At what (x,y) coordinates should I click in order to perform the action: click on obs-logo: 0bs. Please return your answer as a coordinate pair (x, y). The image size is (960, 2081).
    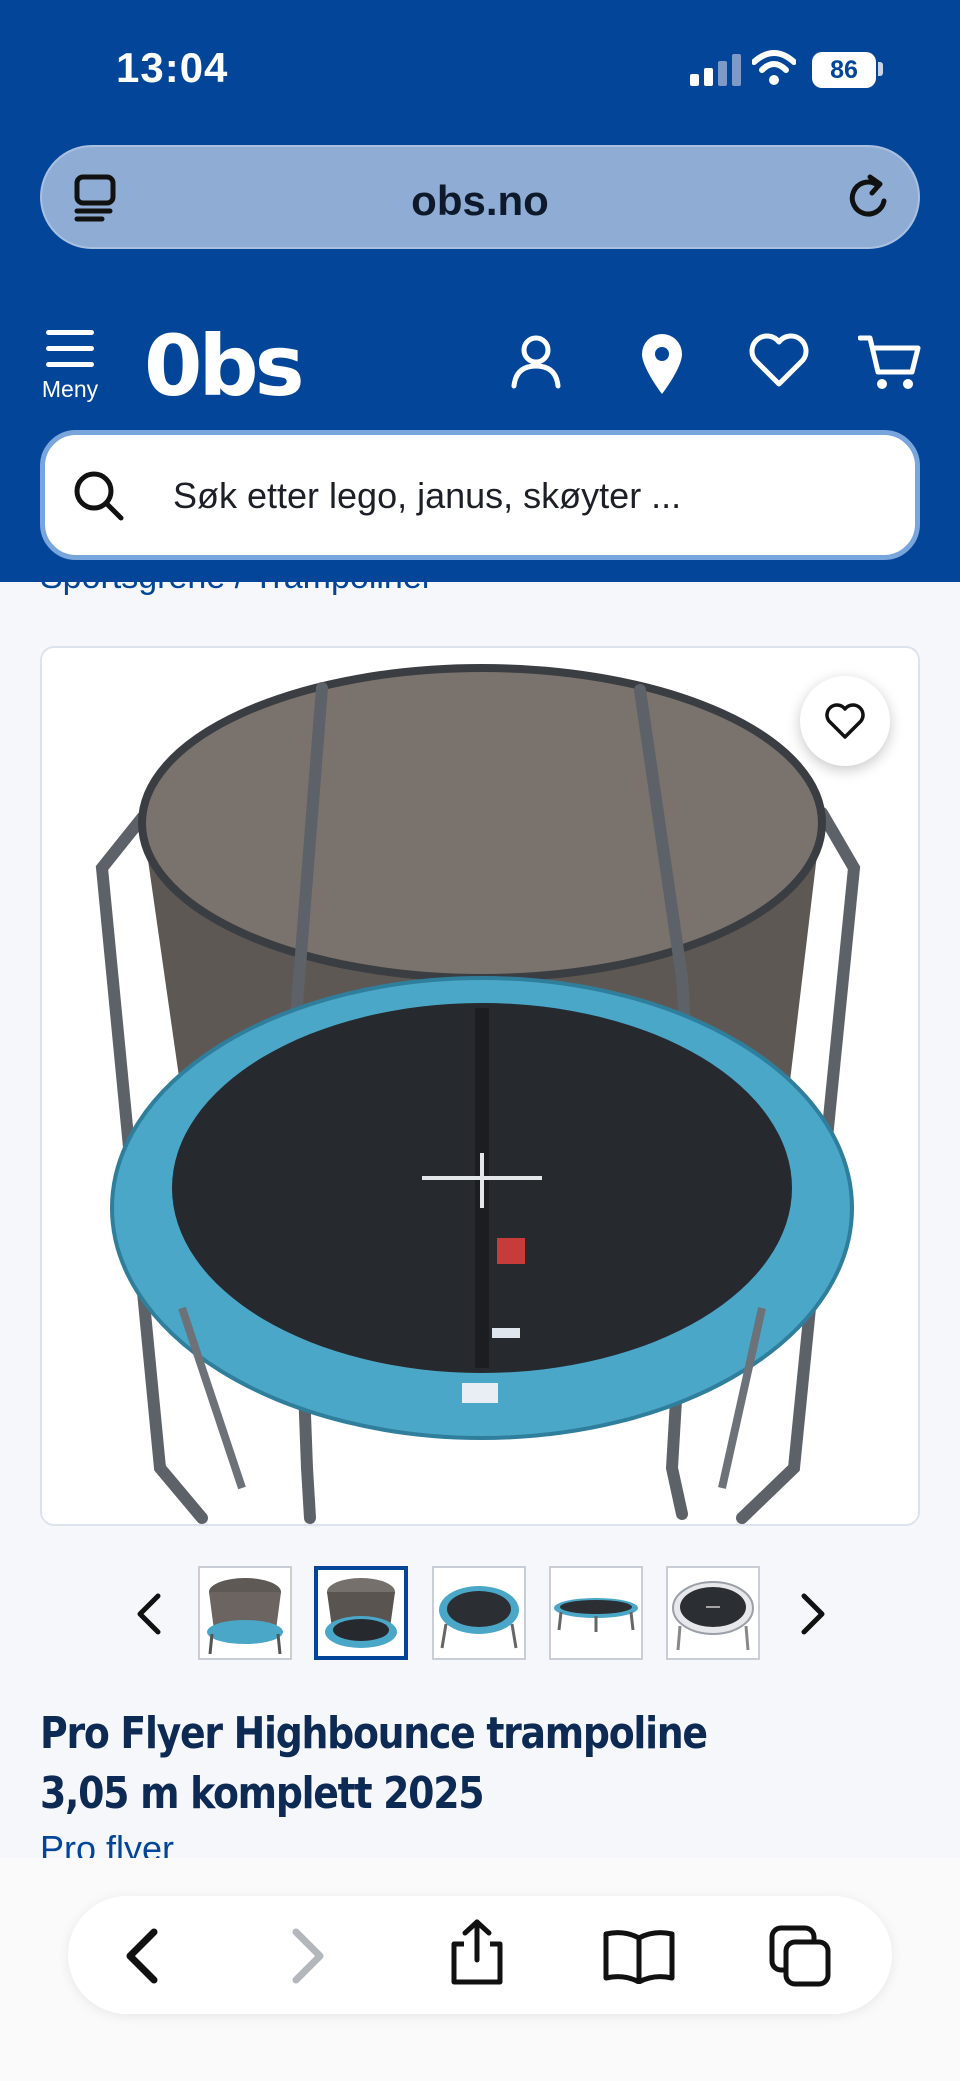
    Looking at the image, I should click on (224, 366).